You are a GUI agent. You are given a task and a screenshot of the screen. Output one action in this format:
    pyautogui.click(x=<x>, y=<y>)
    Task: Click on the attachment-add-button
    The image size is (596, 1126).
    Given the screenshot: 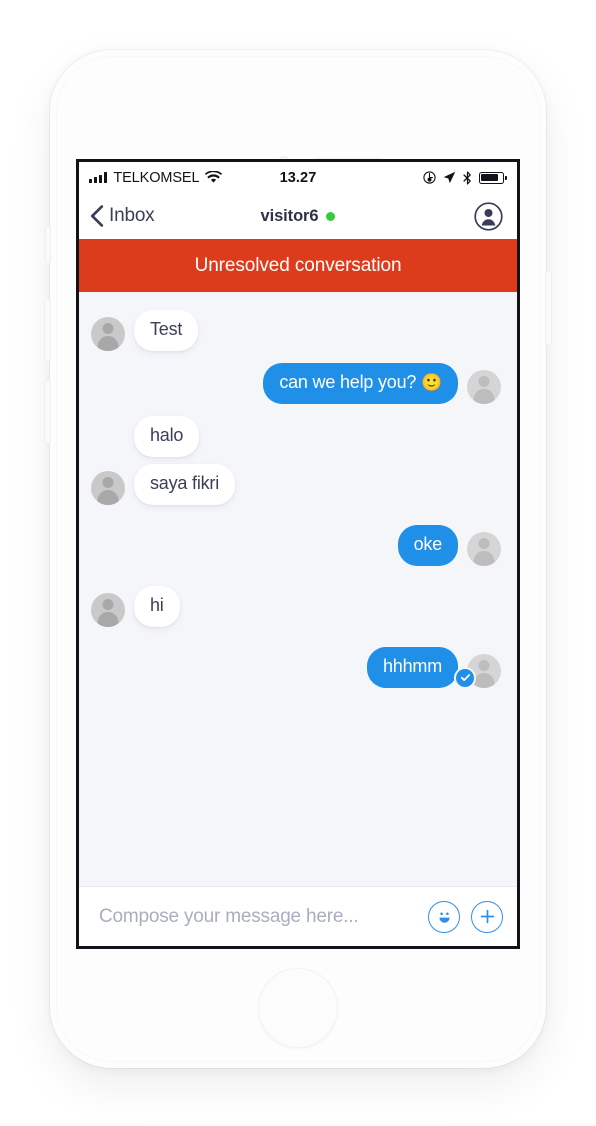 What is the action you would take?
    pyautogui.click(x=487, y=916)
    